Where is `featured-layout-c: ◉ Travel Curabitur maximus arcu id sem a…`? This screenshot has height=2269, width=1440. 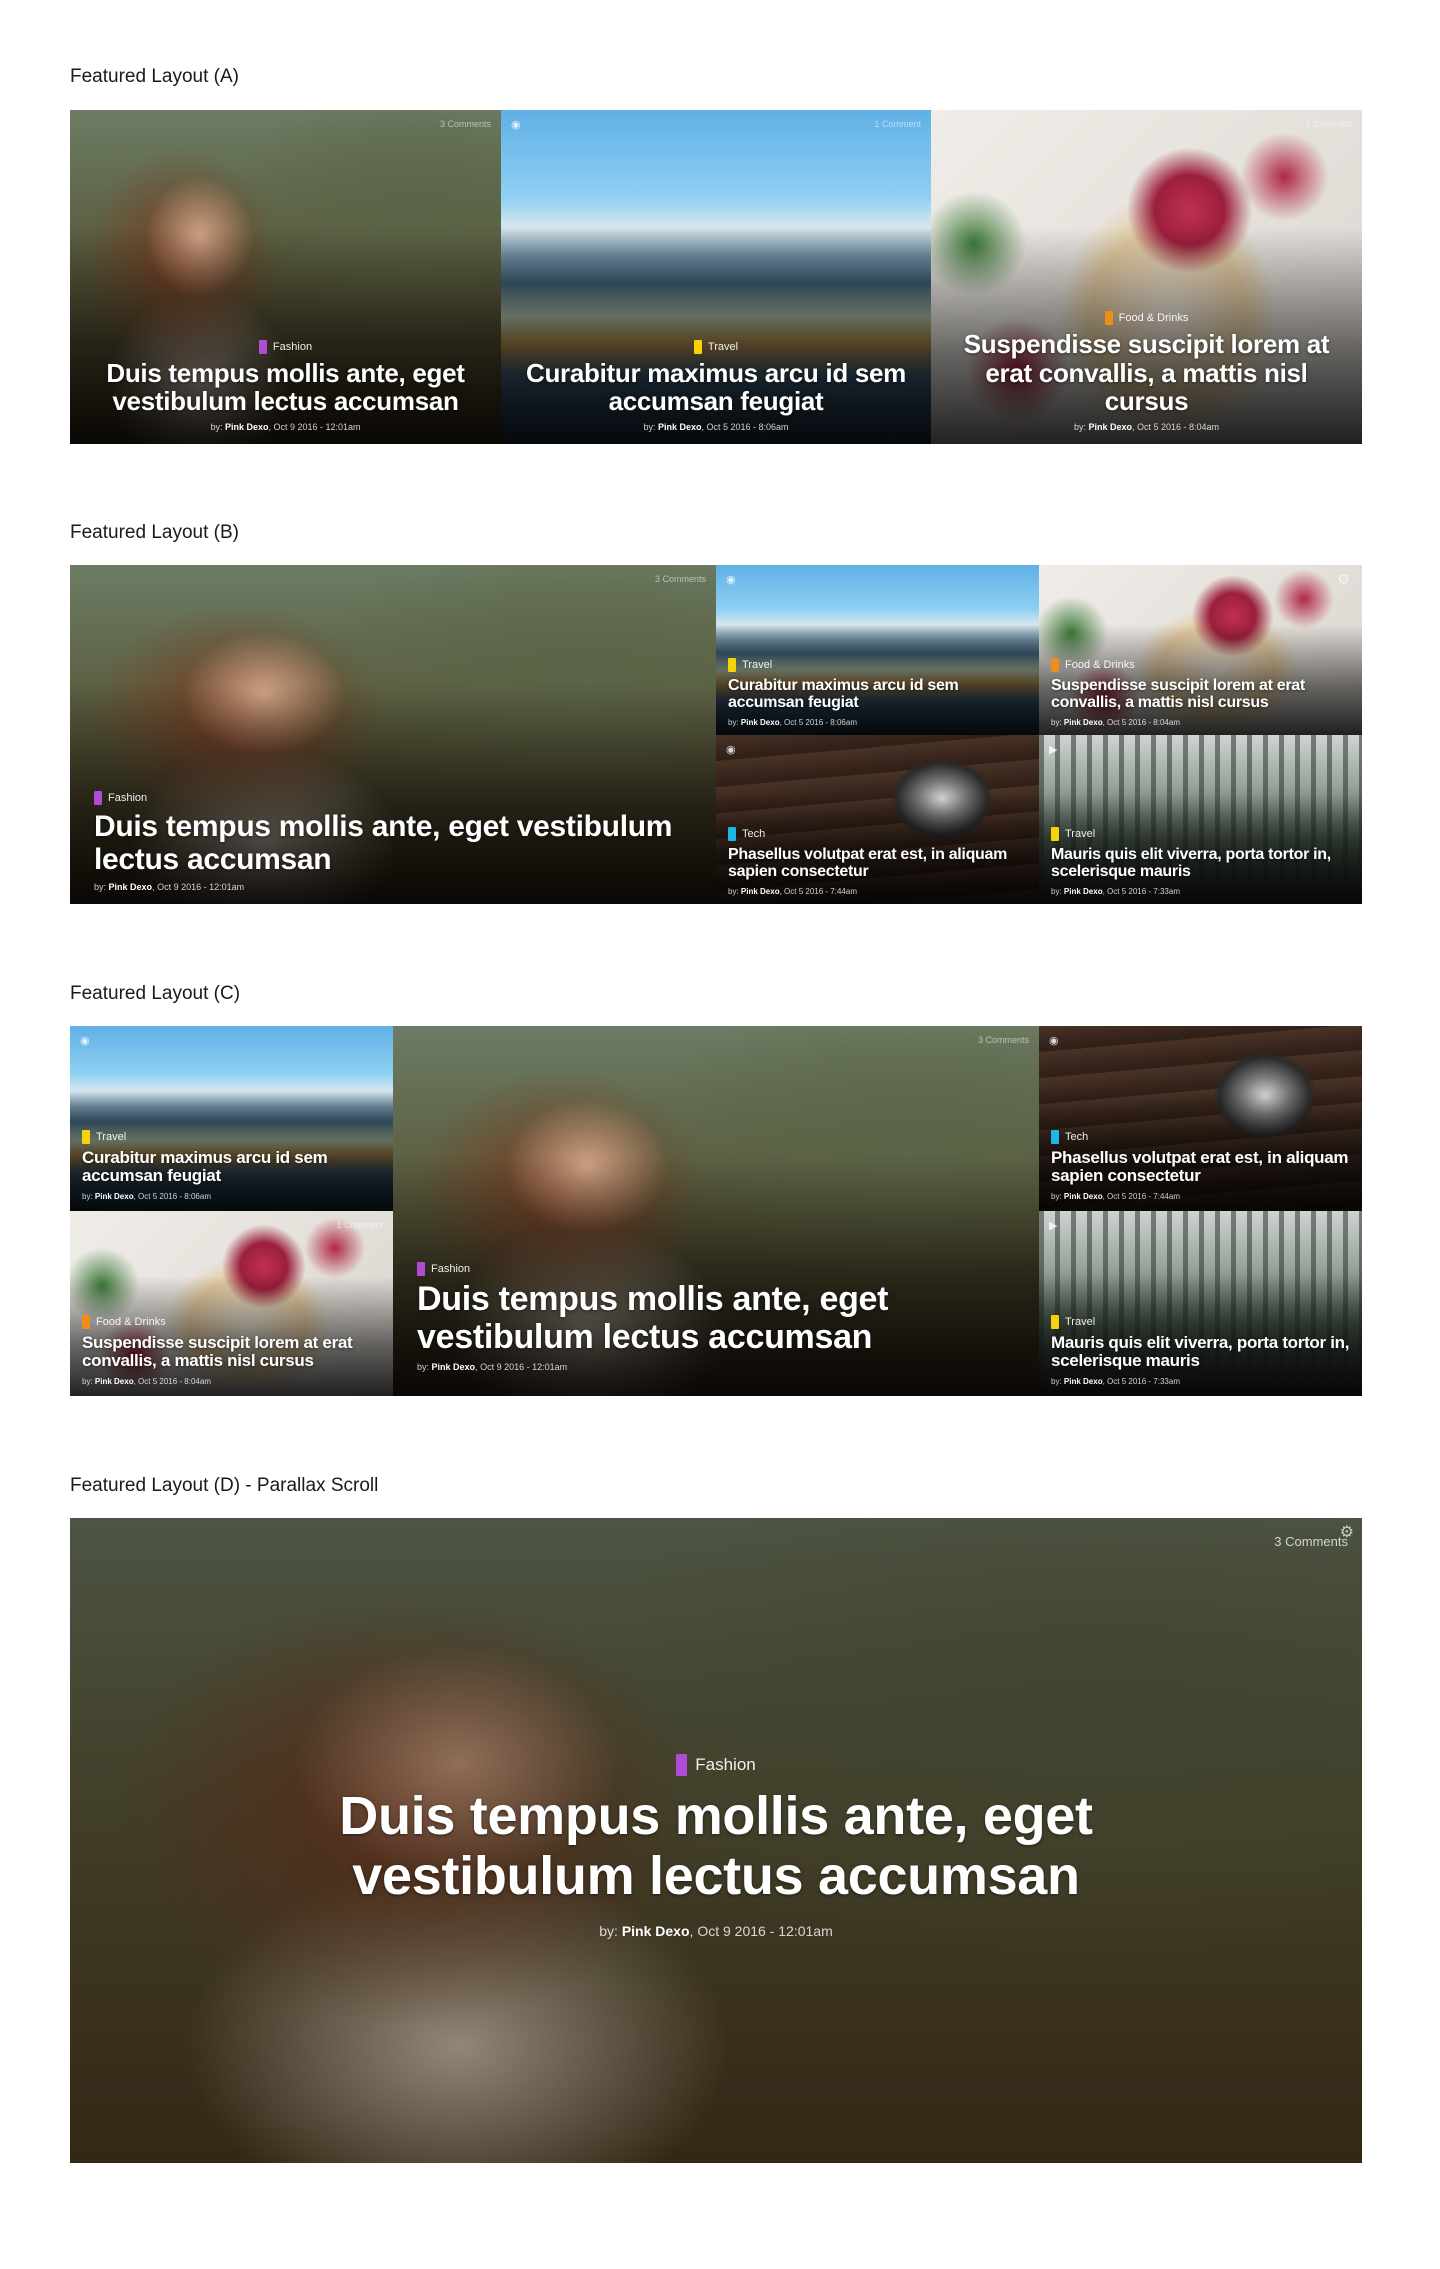
featured-layout-c: ◉ Travel Curabitur maximus arcu id sem a… is located at coordinates (716, 1211).